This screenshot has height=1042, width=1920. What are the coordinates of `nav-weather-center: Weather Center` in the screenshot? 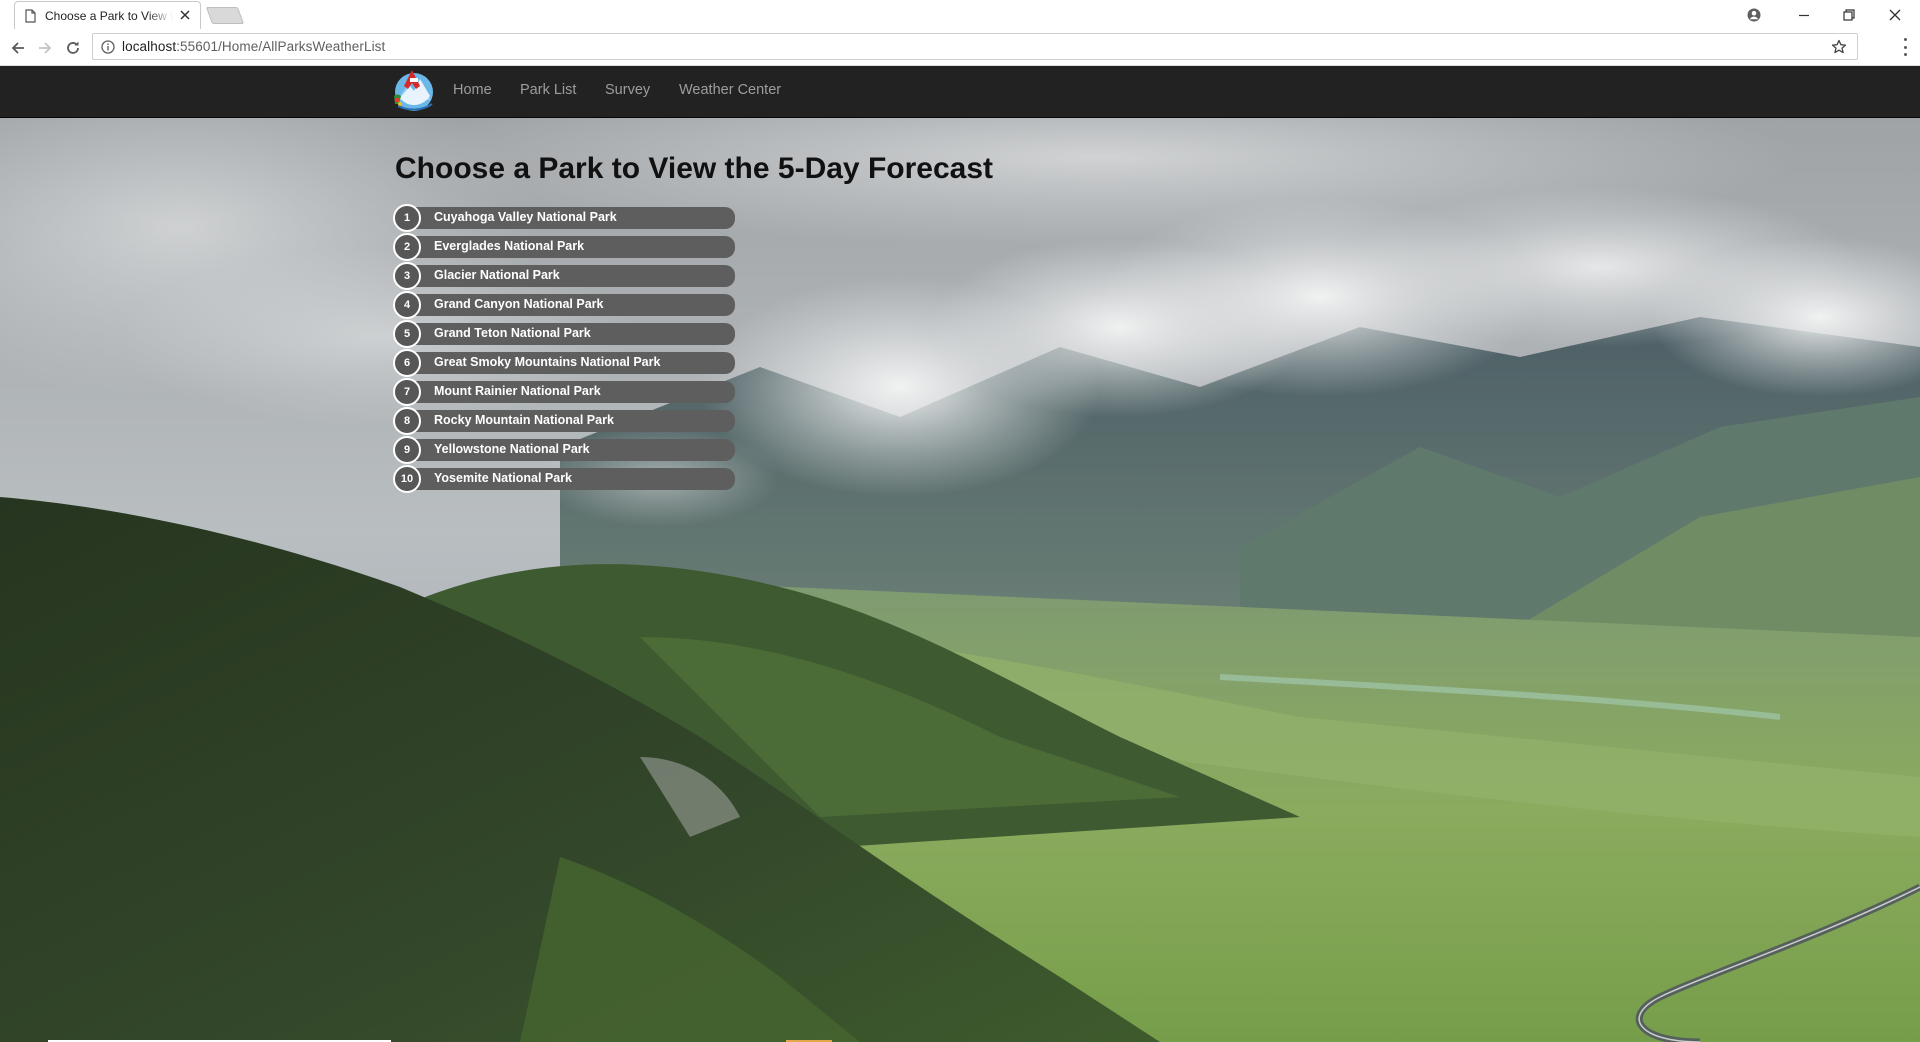 It's located at (730, 90).